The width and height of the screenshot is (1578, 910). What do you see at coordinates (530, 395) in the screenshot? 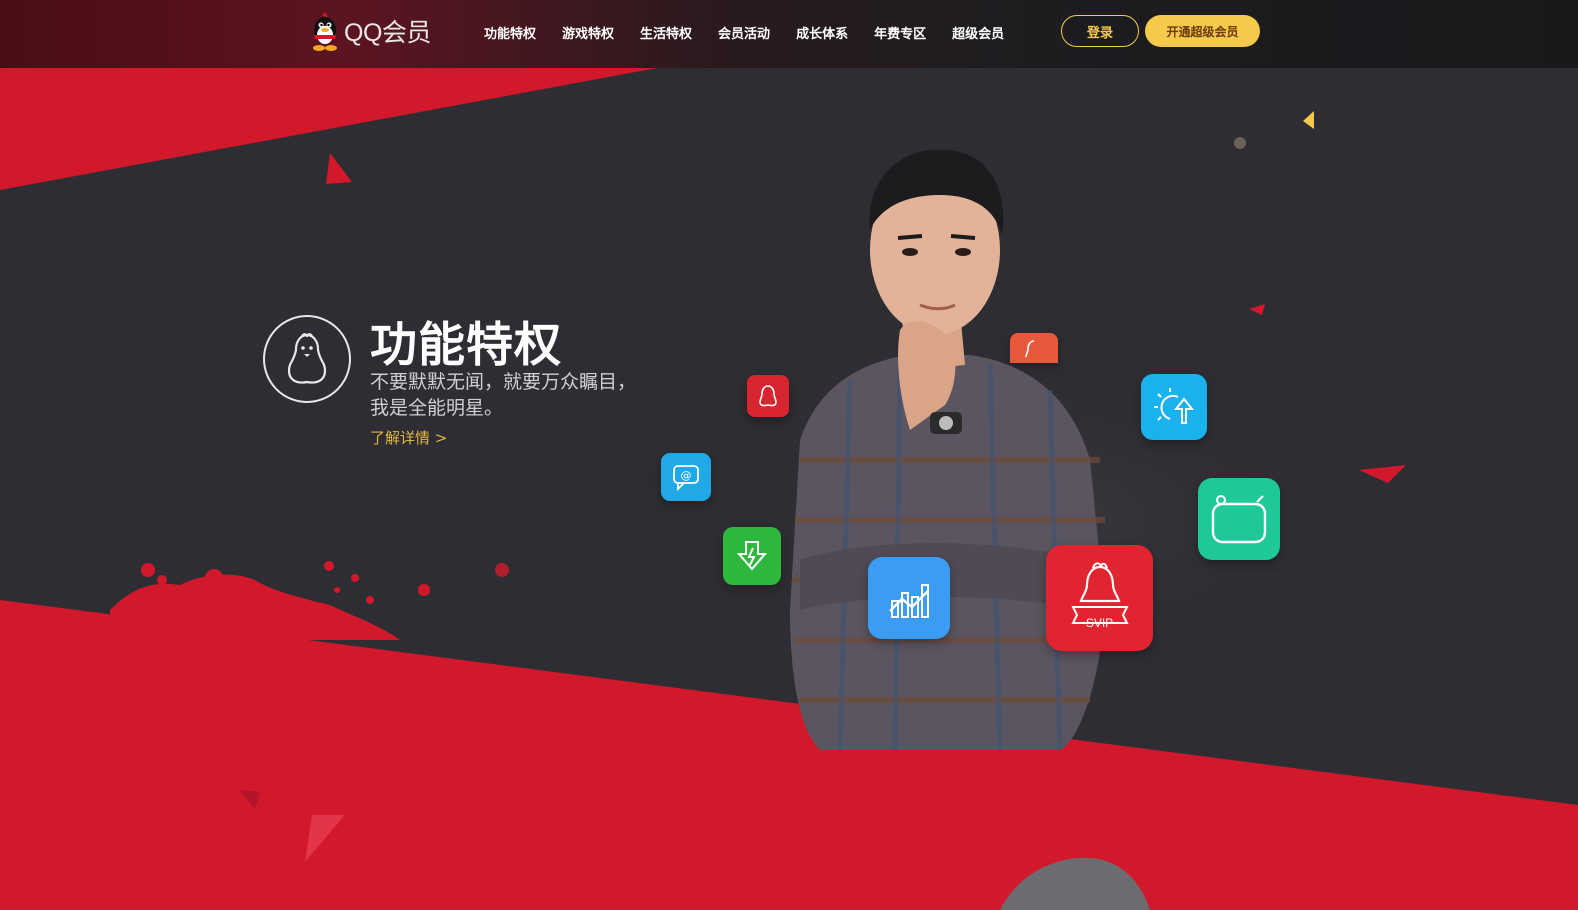
I see `hero-description: 不要默默无闻，就要万众瞩目， 我是全能明星。` at bounding box center [530, 395].